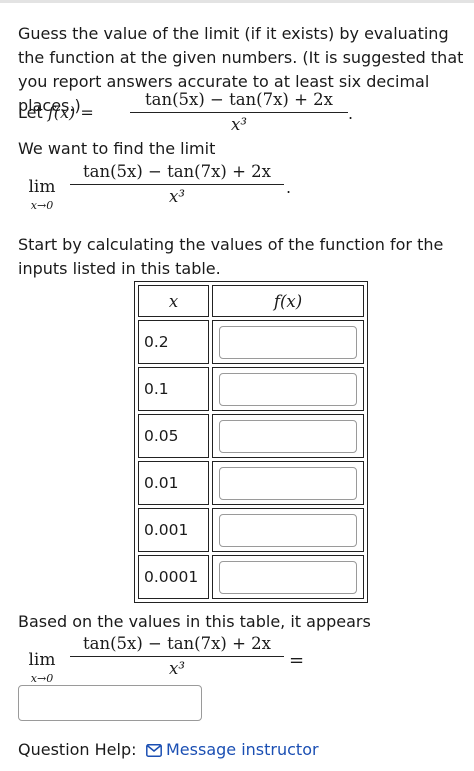 This screenshot has height=771, width=474. I want to click on table-row: 0.01, so click(251, 483).